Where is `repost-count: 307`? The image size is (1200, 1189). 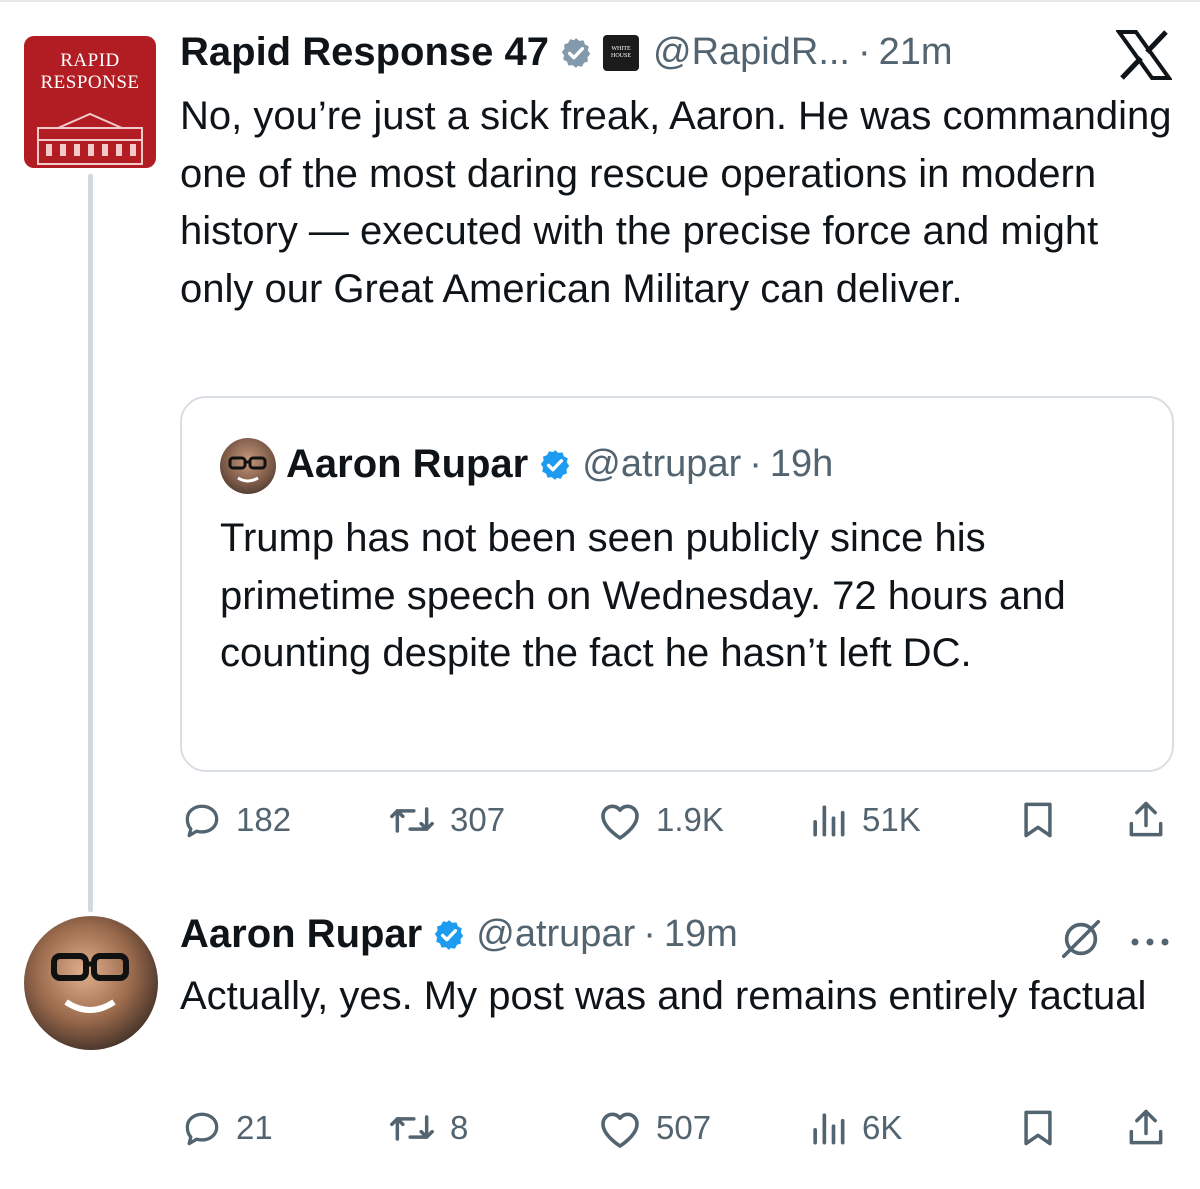 repost-count: 307 is located at coordinates (478, 819).